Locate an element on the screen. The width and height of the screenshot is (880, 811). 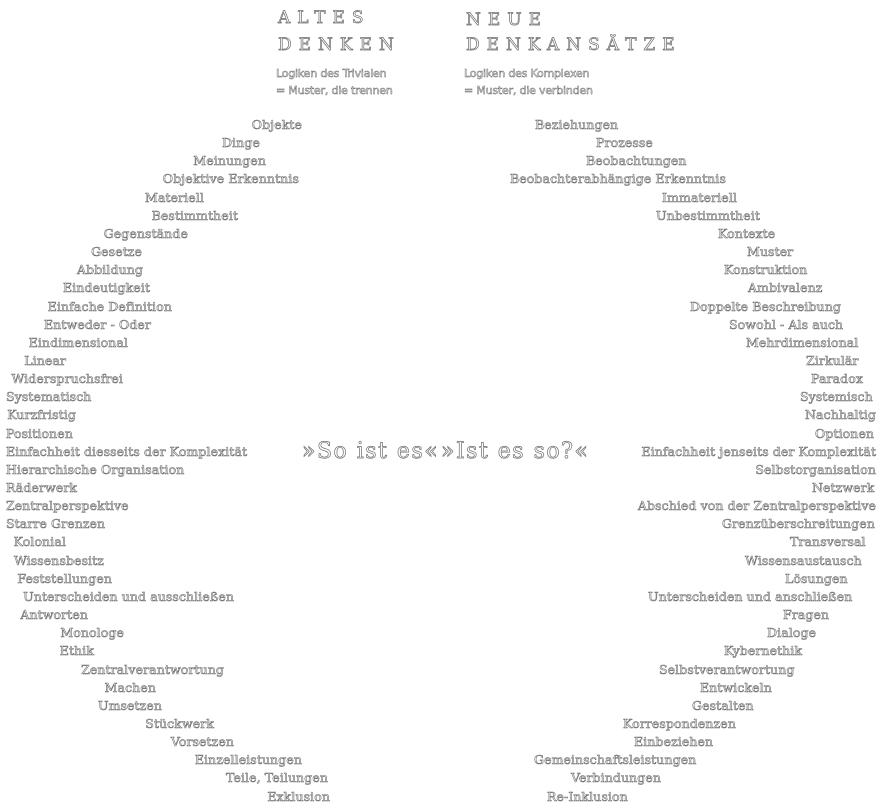
old-thinking-term: Entweder - Oder is located at coordinates (97, 324).